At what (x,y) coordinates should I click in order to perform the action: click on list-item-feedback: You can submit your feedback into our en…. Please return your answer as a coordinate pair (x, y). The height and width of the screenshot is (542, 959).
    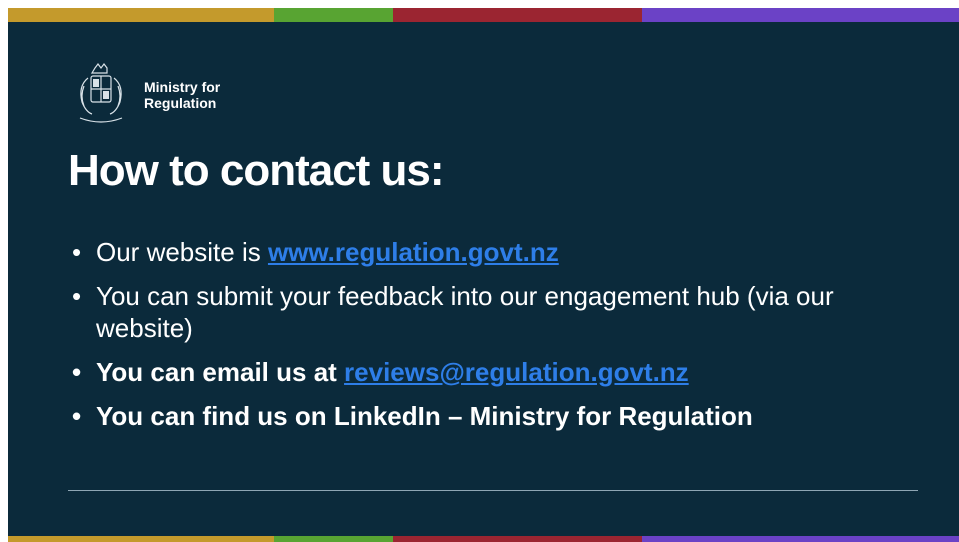
    Looking at the image, I should click on (500, 312).